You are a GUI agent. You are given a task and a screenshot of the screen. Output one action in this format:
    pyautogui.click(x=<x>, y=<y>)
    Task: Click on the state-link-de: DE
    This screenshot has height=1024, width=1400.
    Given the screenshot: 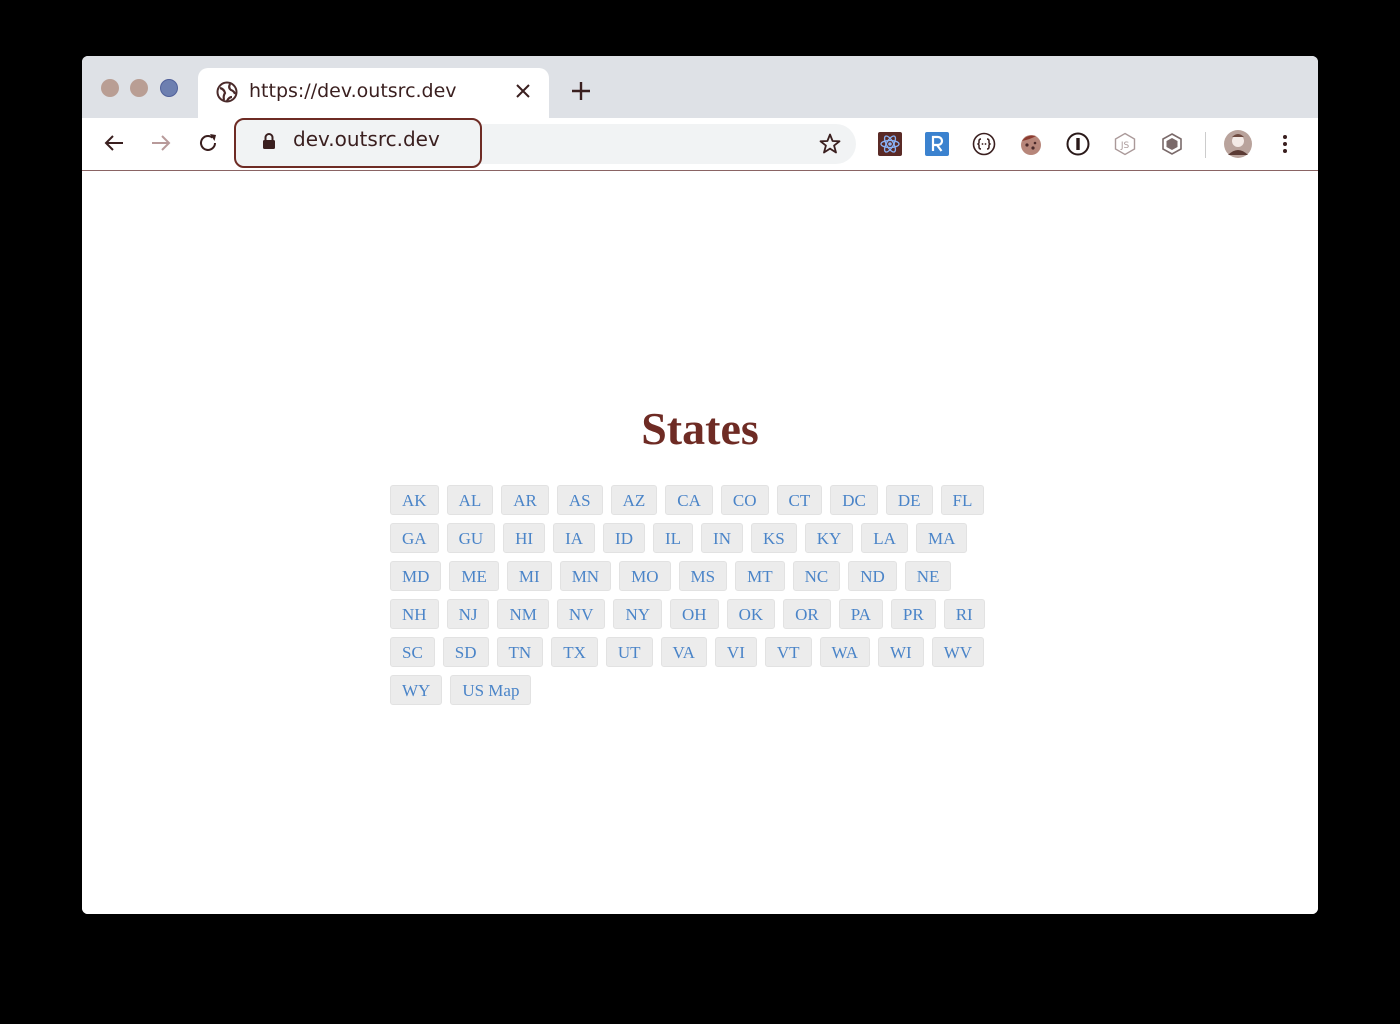 What is the action you would take?
    pyautogui.click(x=909, y=500)
    